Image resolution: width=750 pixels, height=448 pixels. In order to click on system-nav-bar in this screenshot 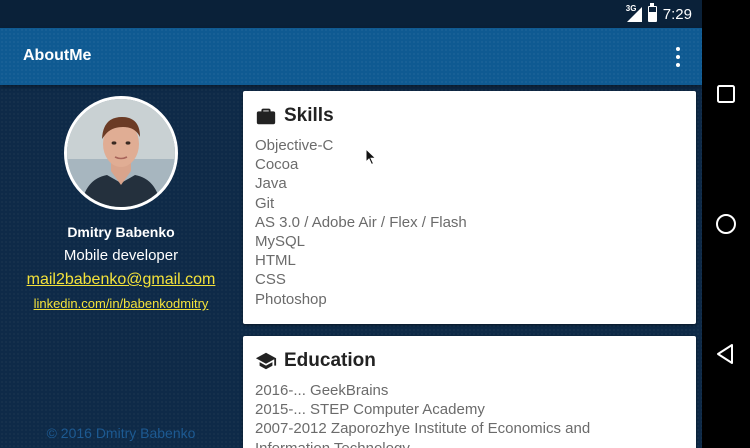, I will do `click(726, 224)`.